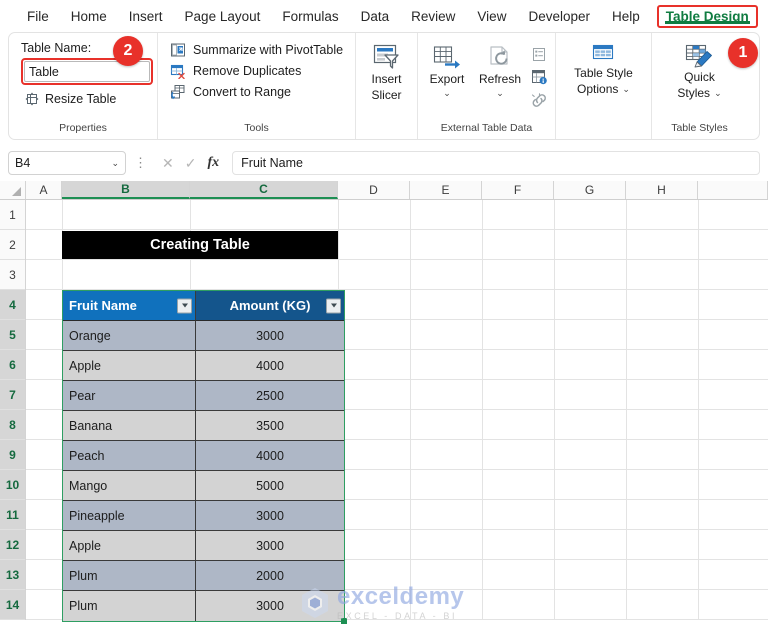 This screenshot has width=768, height=635. What do you see at coordinates (707, 16) in the screenshot?
I see `tab-table-design: Table Design` at bounding box center [707, 16].